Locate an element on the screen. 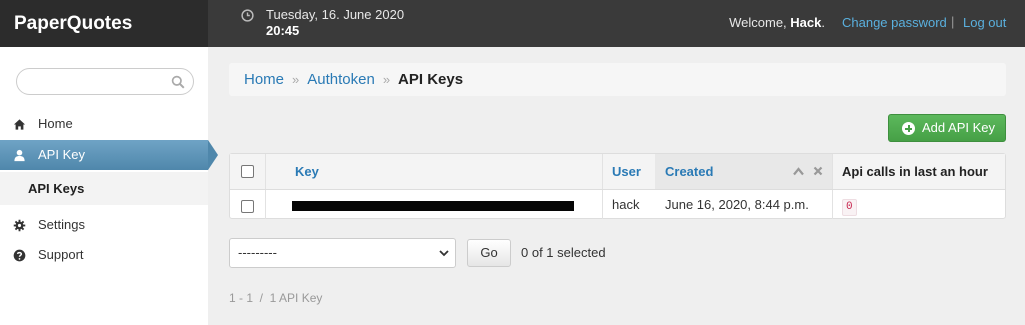 The width and height of the screenshot is (1025, 325). bulk-action-select: --------- is located at coordinates (342, 253).